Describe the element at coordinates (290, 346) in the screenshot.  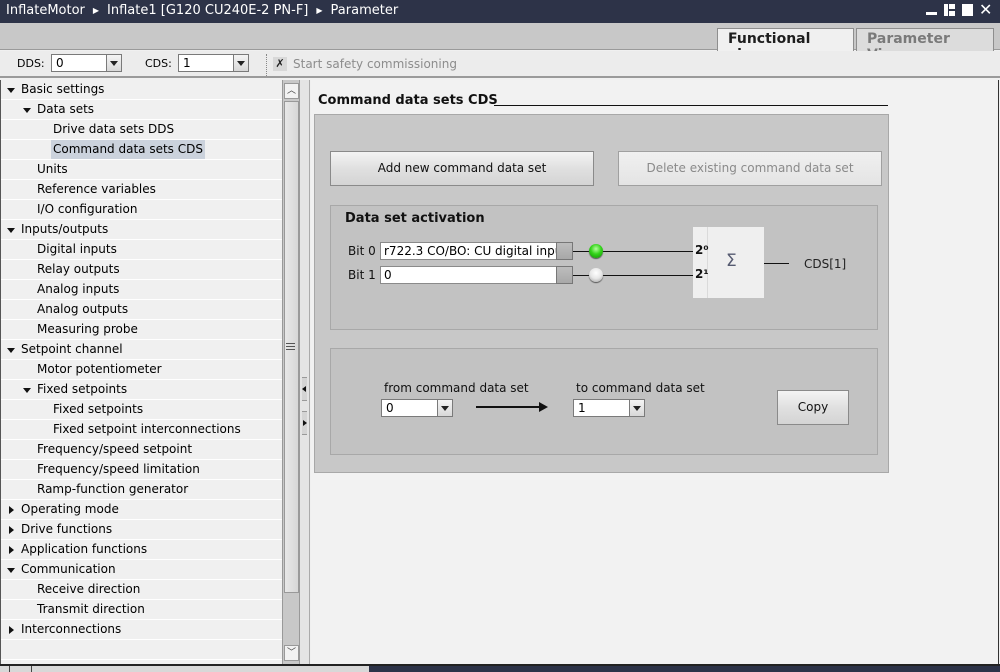
I see `splitter-grip-icon` at that location.